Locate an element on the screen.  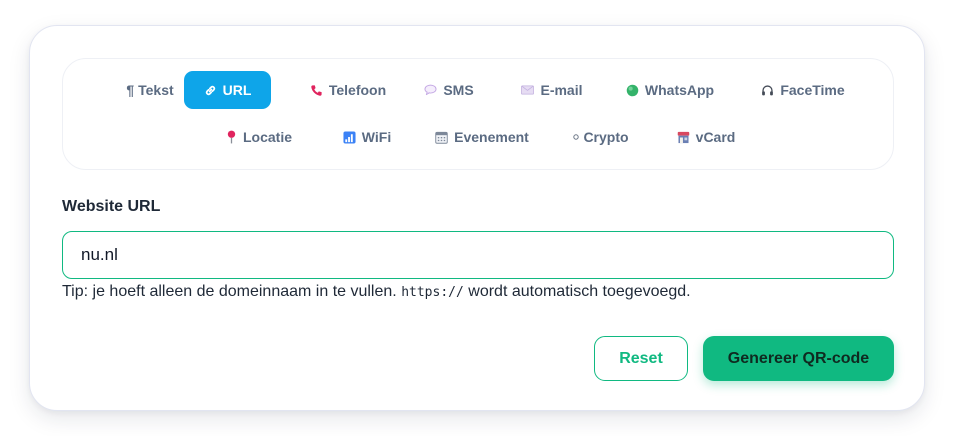
tab-facetime: FaceTime is located at coordinates (803, 90).